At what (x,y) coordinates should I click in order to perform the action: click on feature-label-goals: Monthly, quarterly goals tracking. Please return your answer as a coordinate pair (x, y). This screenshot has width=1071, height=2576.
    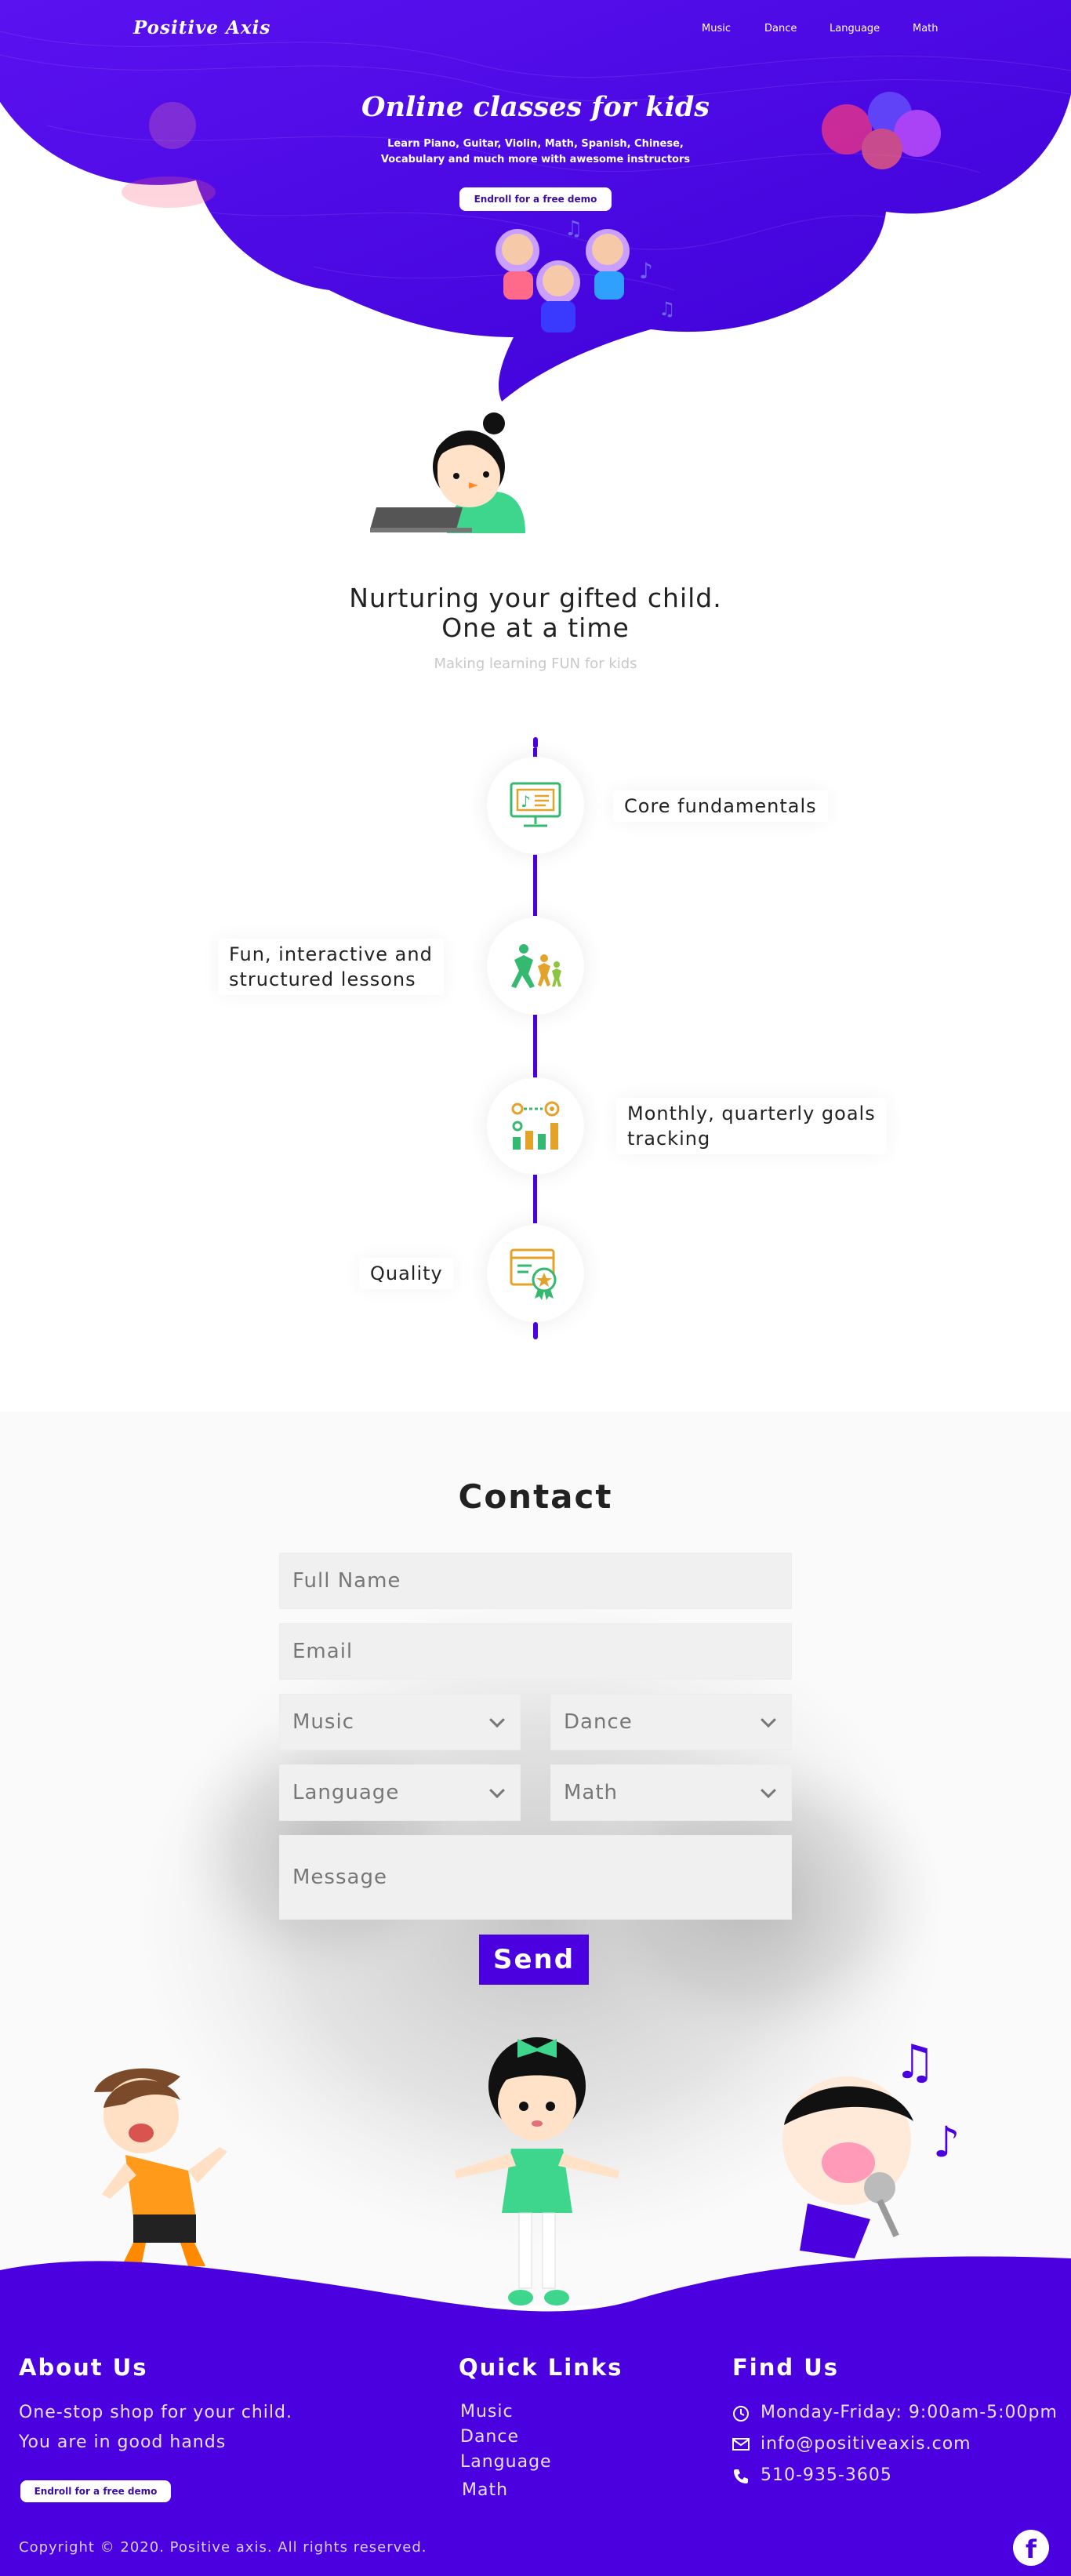
    Looking at the image, I should click on (751, 1126).